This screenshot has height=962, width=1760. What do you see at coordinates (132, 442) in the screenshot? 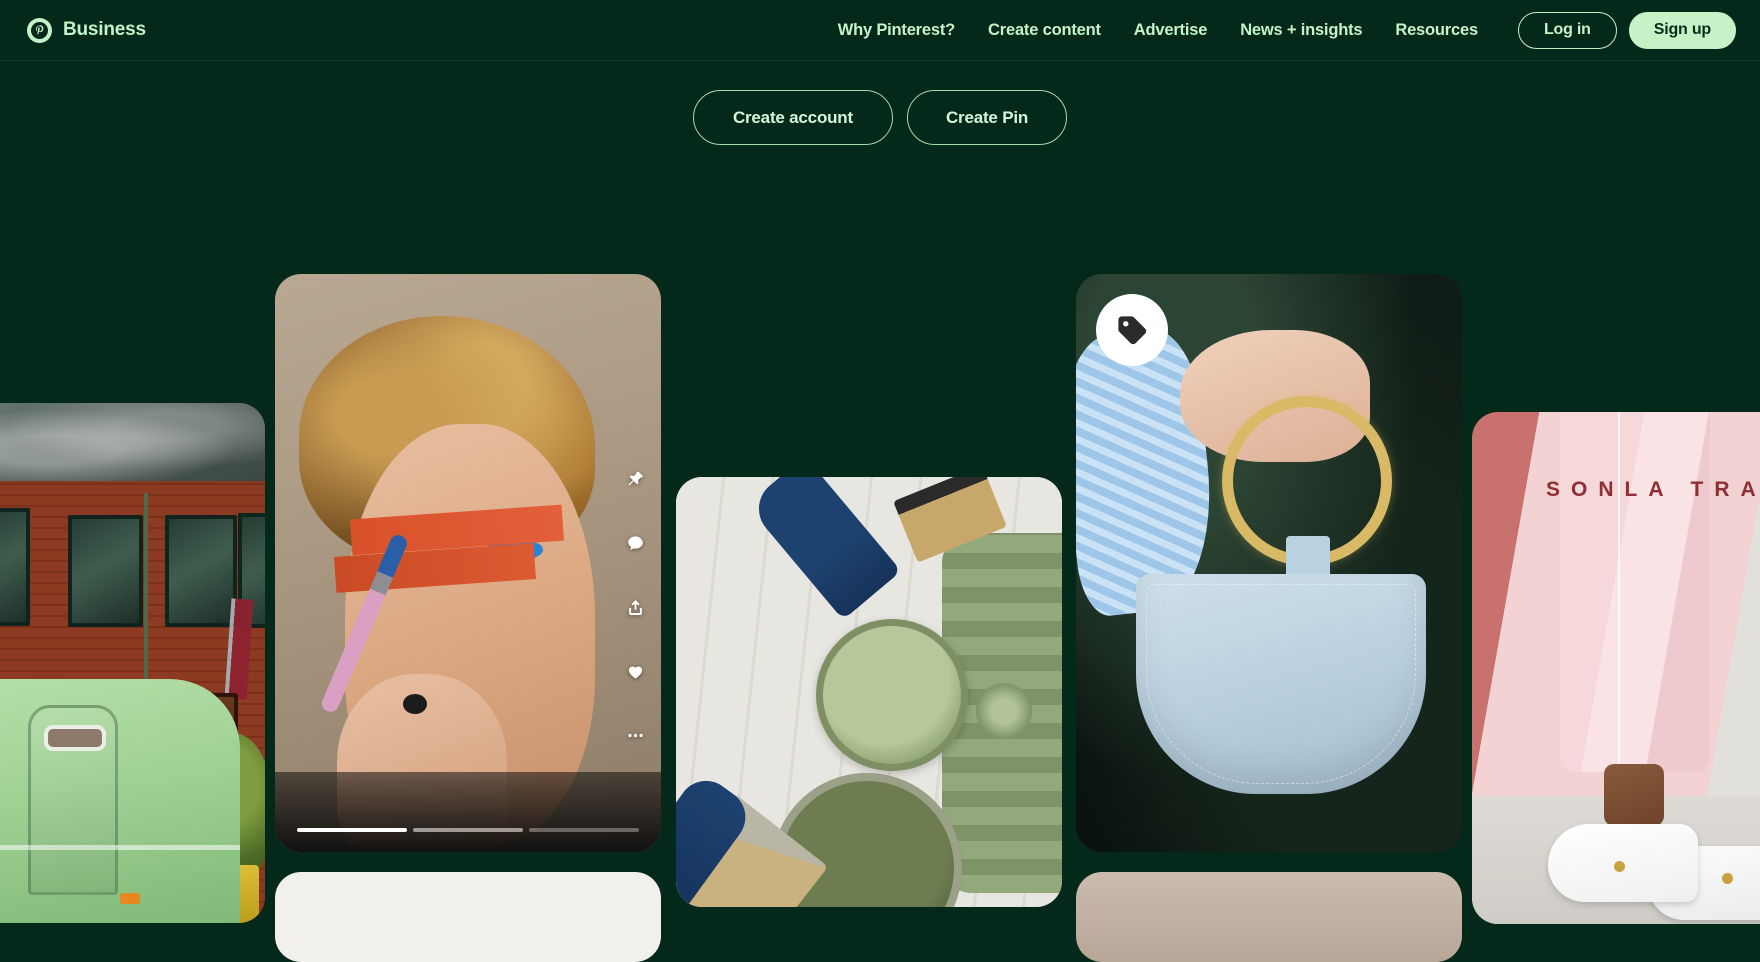
I see `roof-shape` at bounding box center [132, 442].